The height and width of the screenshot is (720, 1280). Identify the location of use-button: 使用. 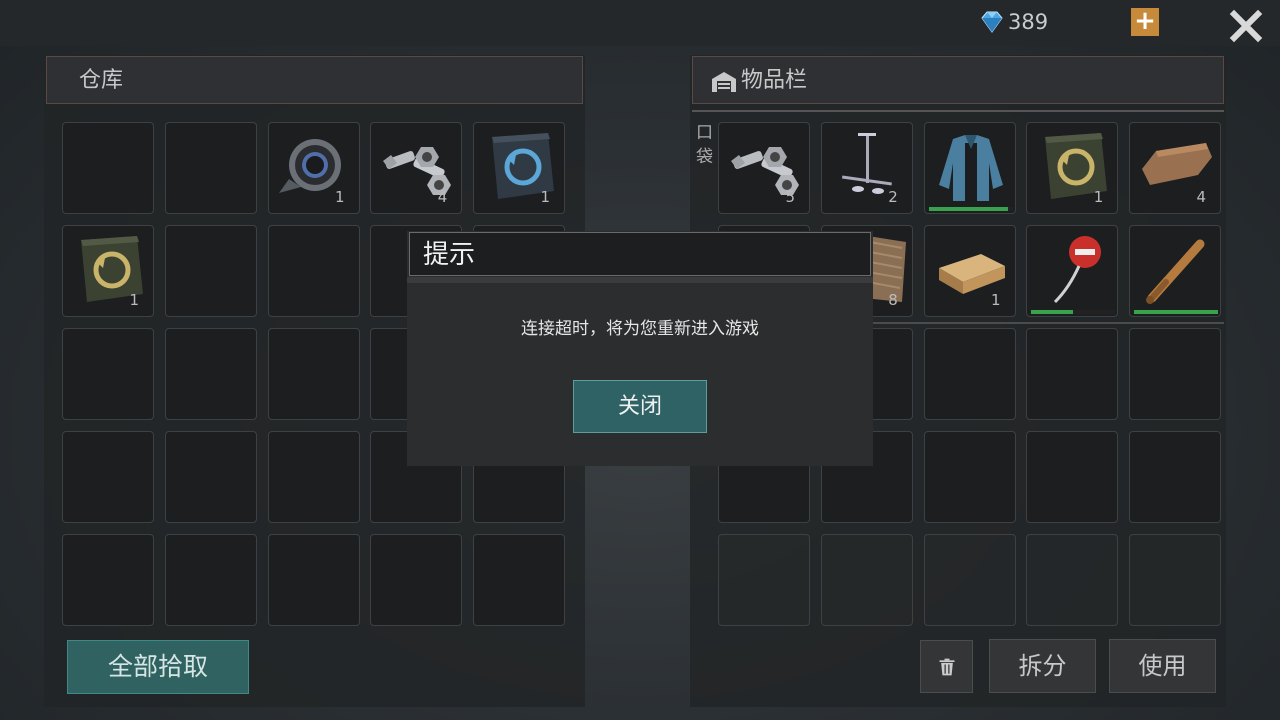
(1162, 666).